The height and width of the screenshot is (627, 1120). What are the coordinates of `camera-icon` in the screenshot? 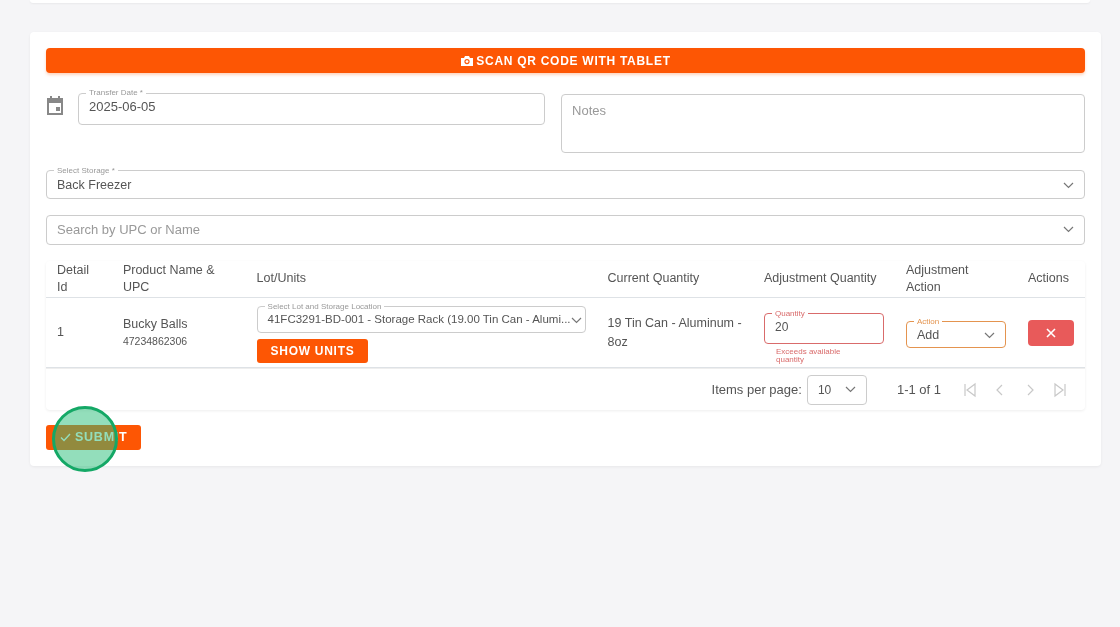 It's located at (467, 60).